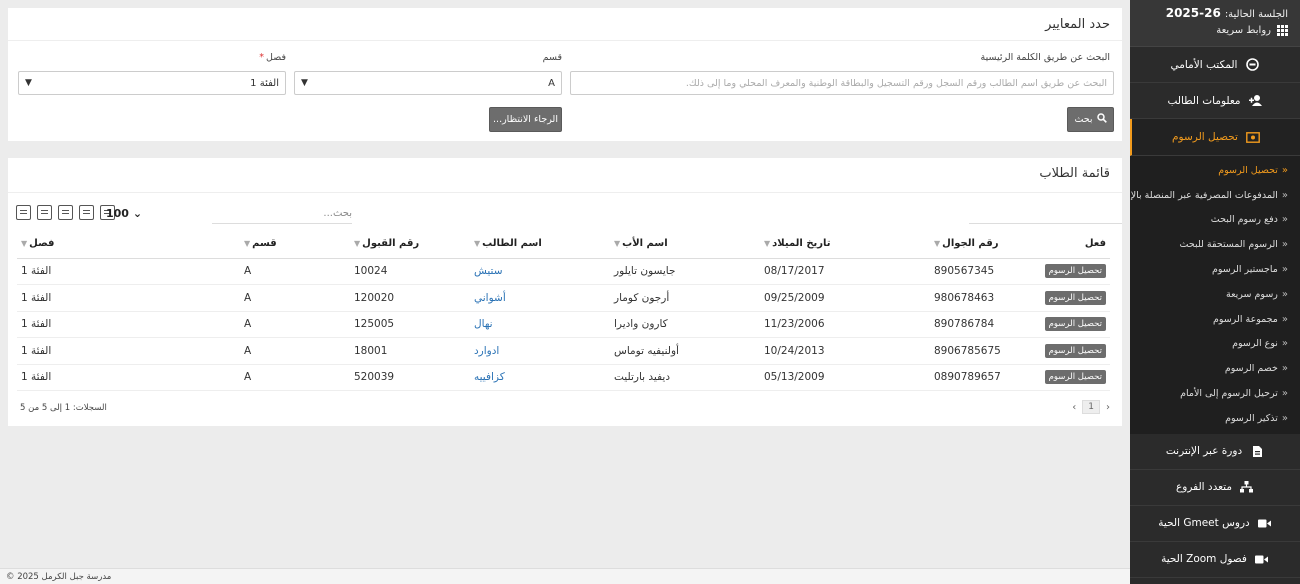 The height and width of the screenshot is (584, 1300). Describe the element at coordinates (428, 83) in the screenshot. I see `section-select: A ▼` at that location.